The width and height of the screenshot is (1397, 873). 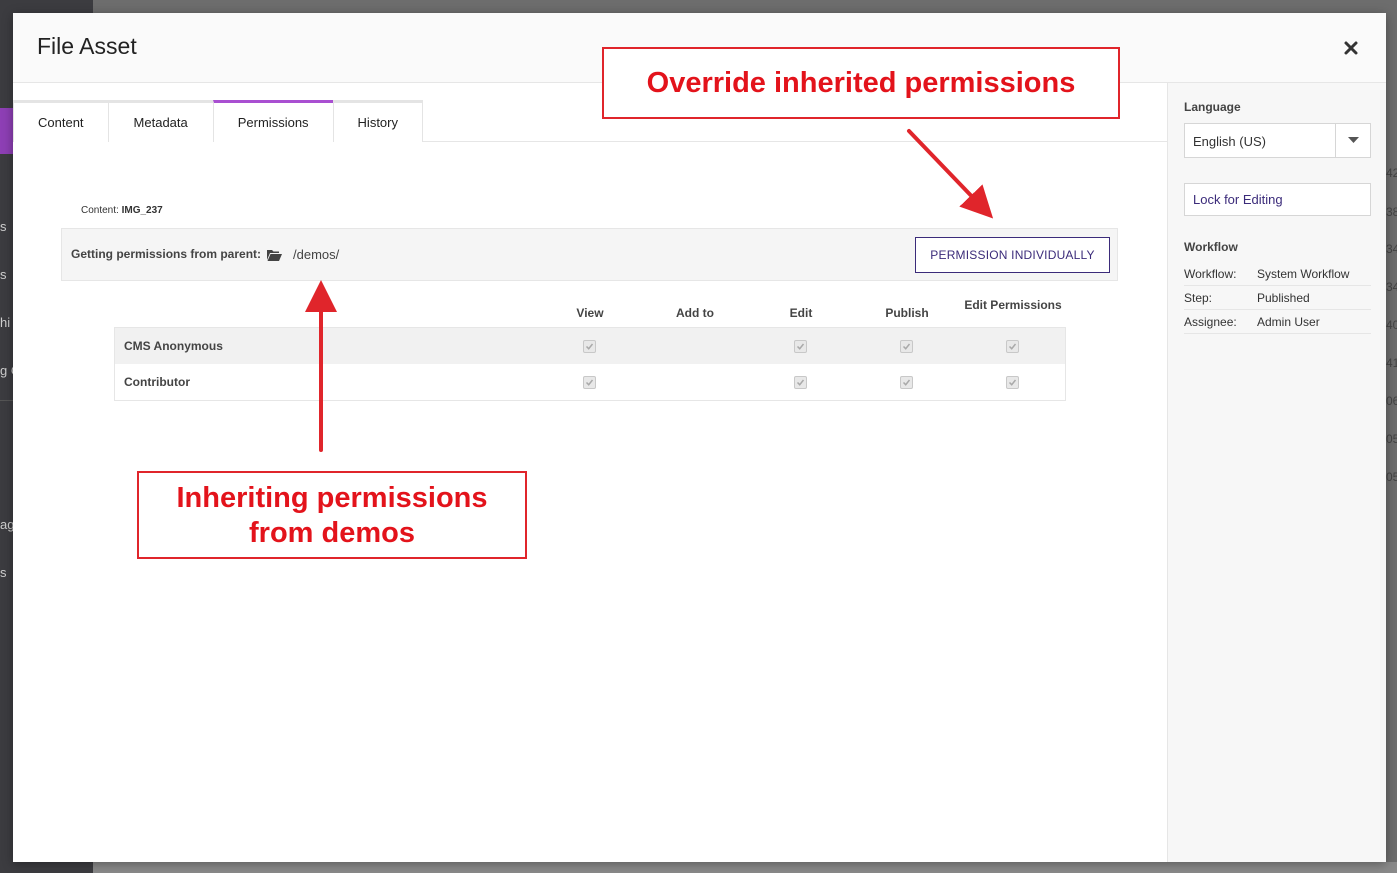 What do you see at coordinates (1013, 305) in the screenshot?
I see `column-edit-permissions: Edit Permissions` at bounding box center [1013, 305].